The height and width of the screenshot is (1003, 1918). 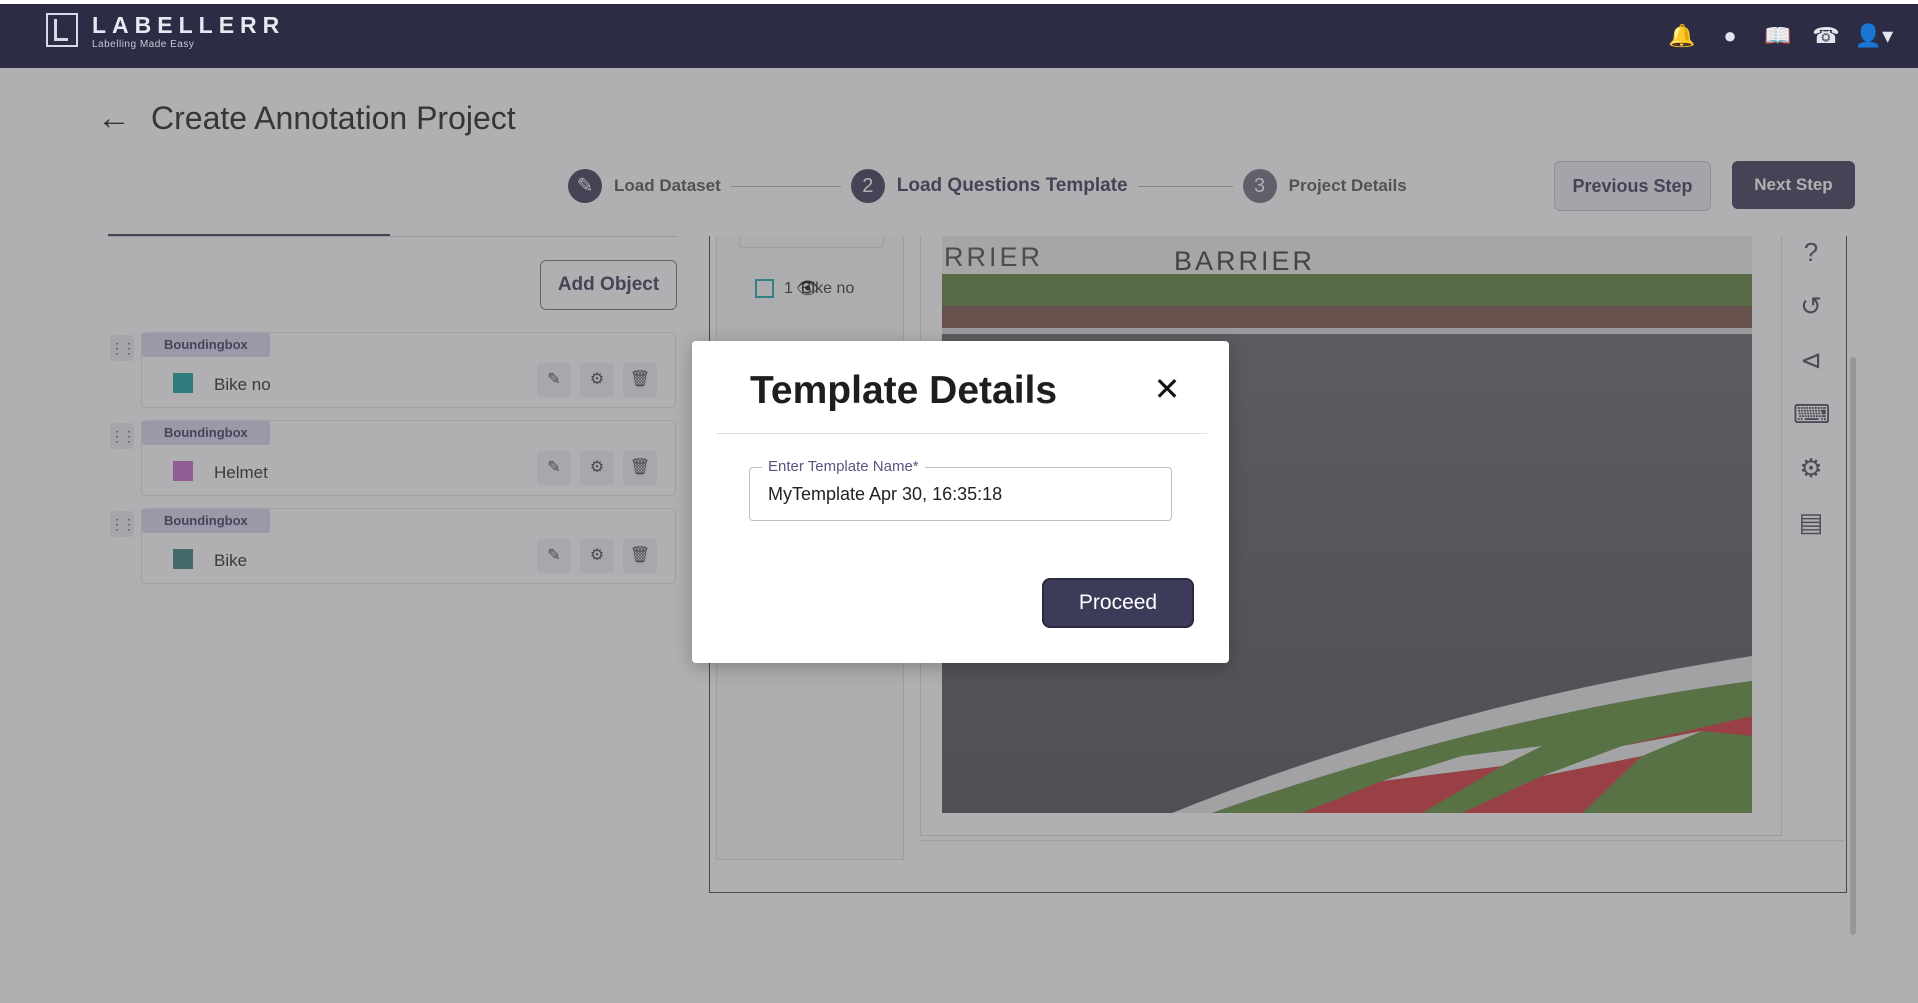 What do you see at coordinates (1118, 603) in the screenshot?
I see `proceed-button: Proceed` at bounding box center [1118, 603].